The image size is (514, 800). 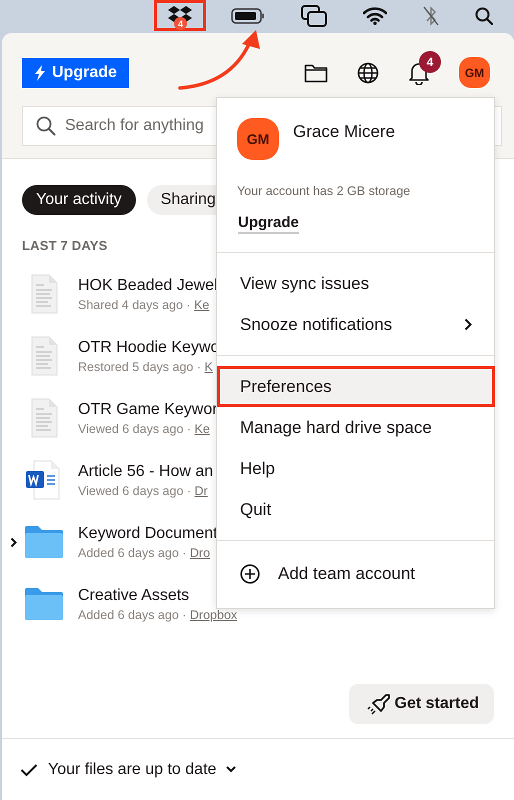 I want to click on menu-item: Snooze notifications, so click(x=356, y=324).